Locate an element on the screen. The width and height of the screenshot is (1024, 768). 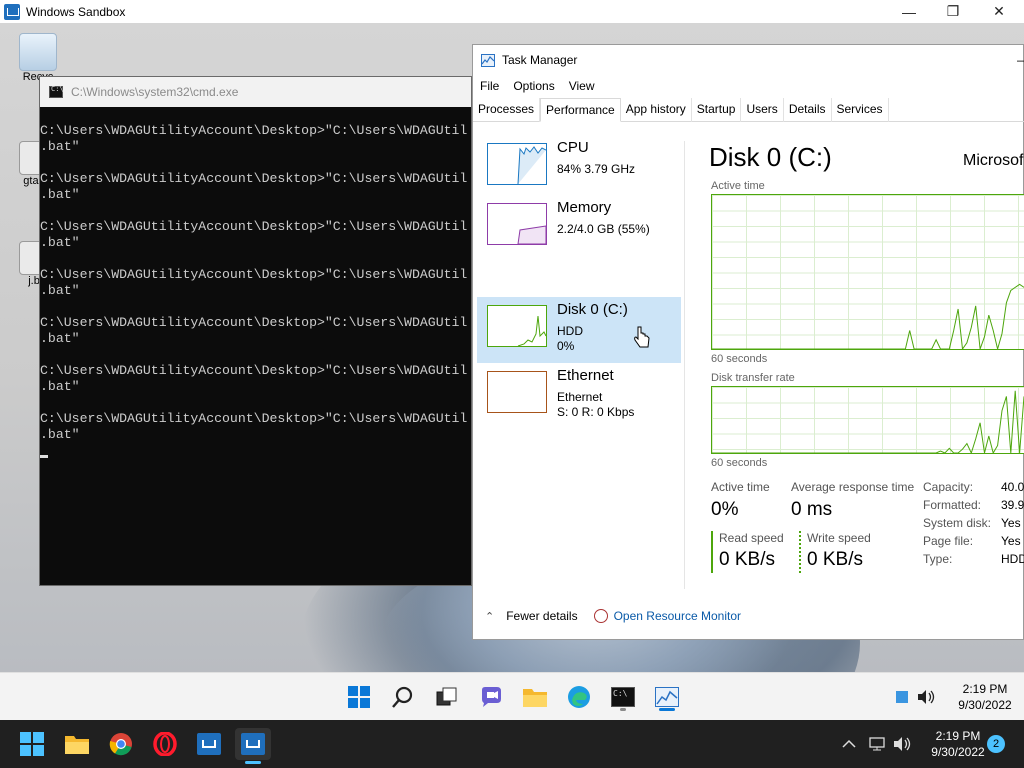
fewer-details-link: Fewer details is located at coordinates (541, 616).